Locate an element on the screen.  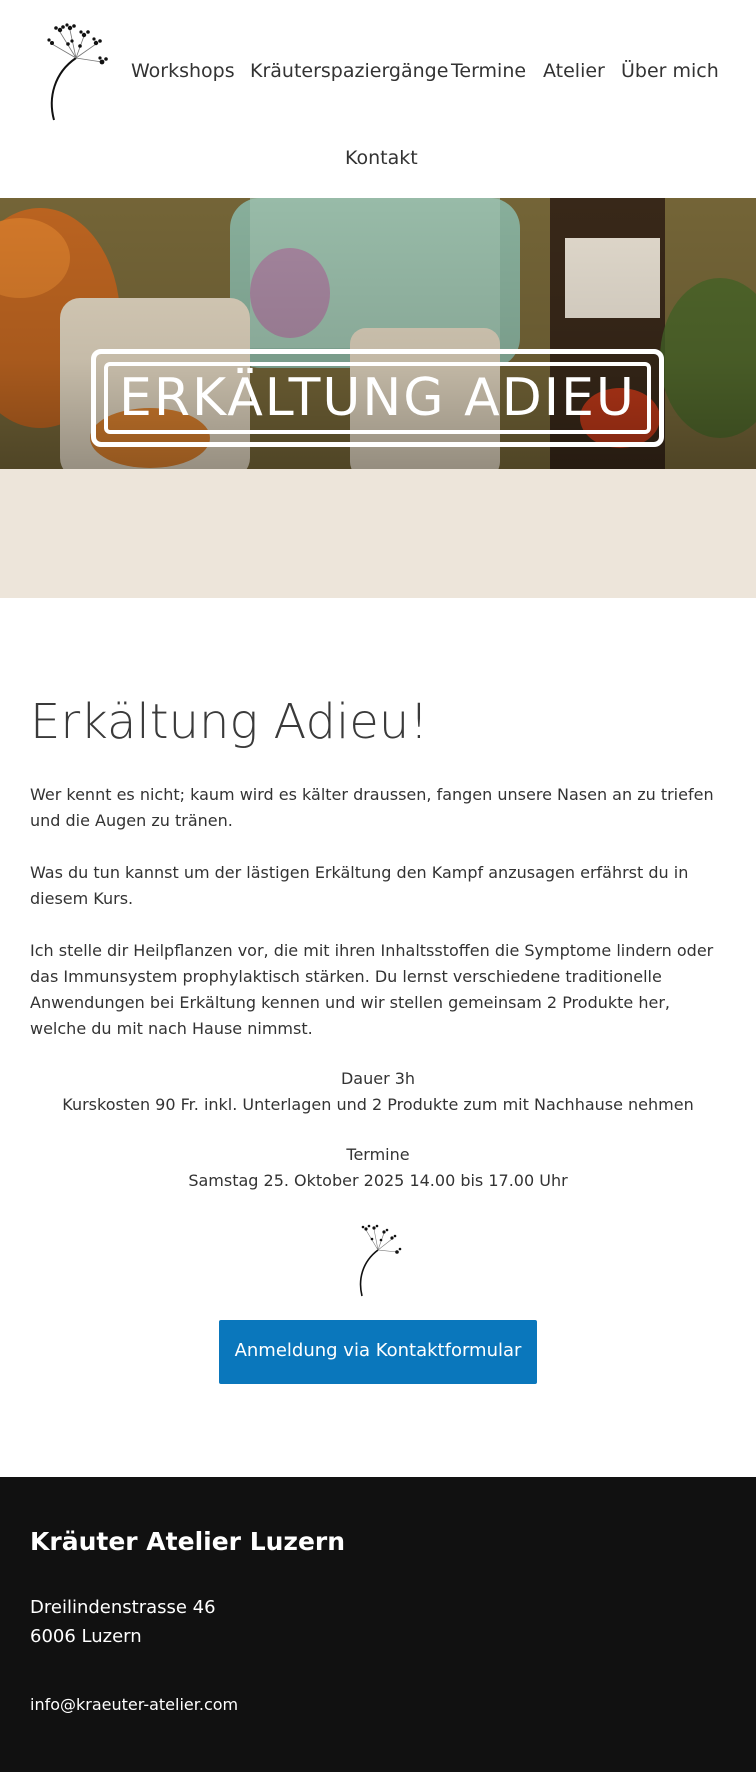
nav-workshops: Workshops is located at coordinates (183, 71).